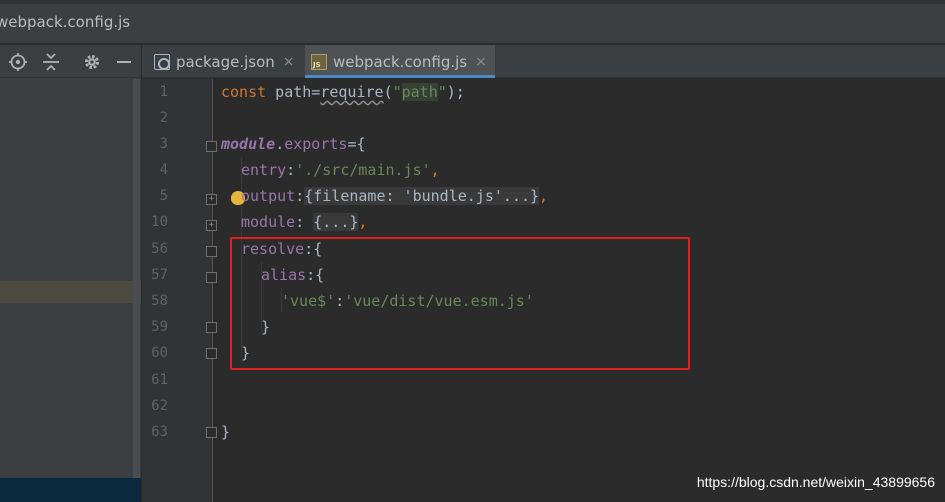 Image resolution: width=945 pixels, height=502 pixels. I want to click on title-bar-strip, so click(472, 2).